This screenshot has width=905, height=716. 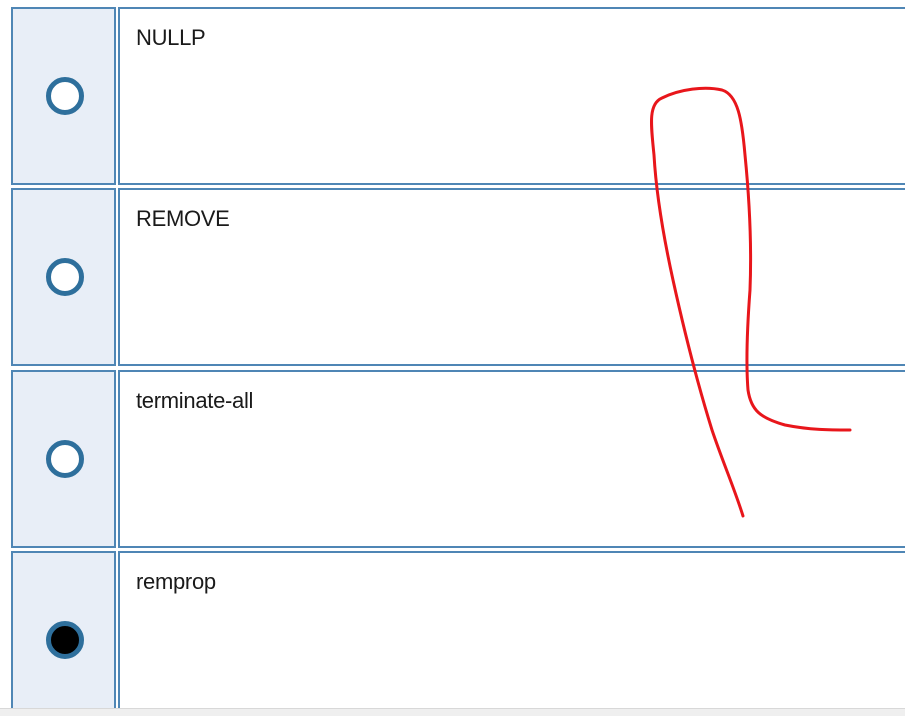 What do you see at coordinates (183, 218) in the screenshot?
I see `option-label: REMOVE` at bounding box center [183, 218].